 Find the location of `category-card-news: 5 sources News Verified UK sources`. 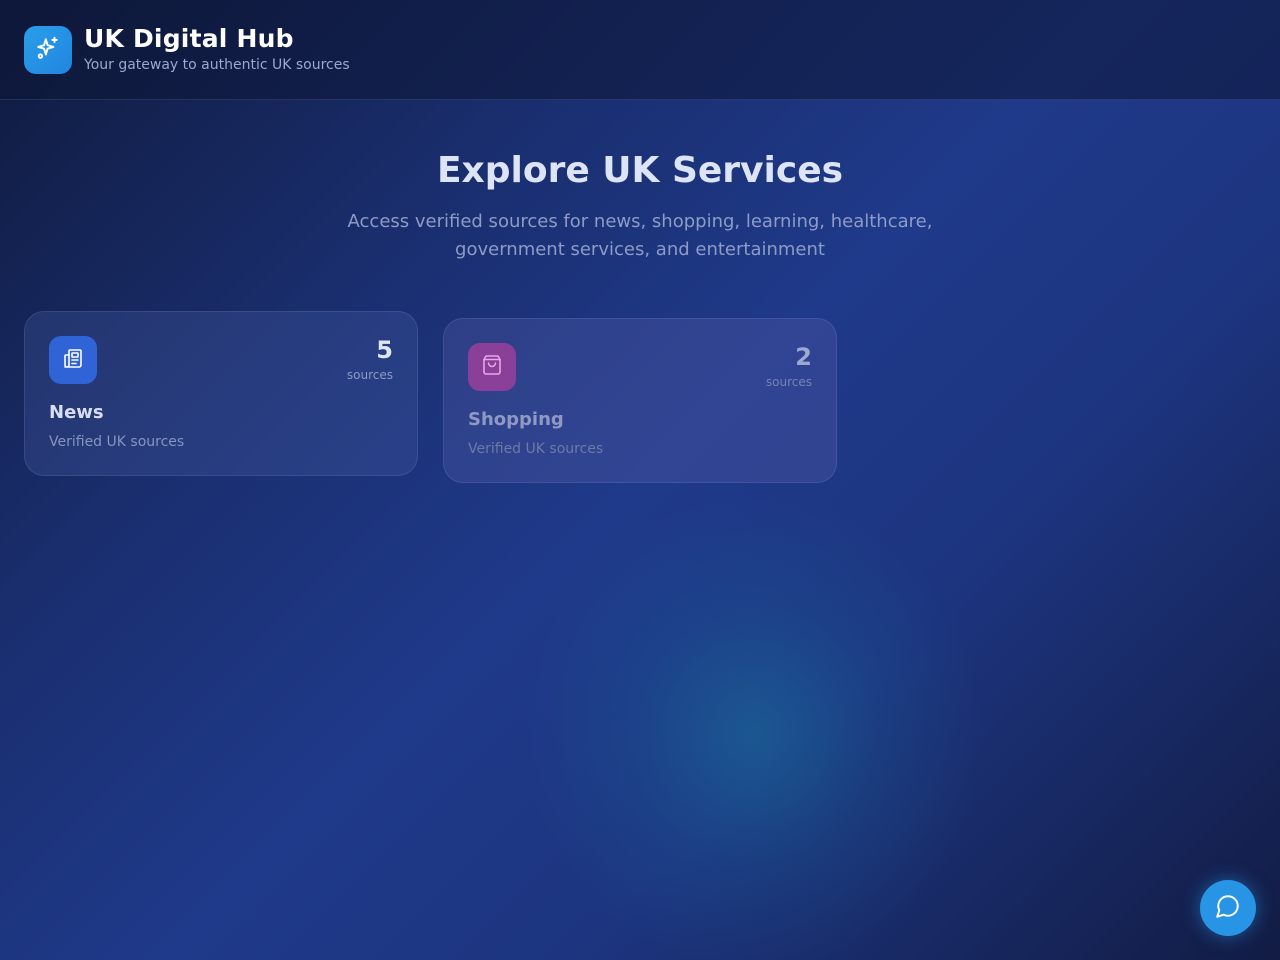

category-card-news: 5 sources News Verified UK sources is located at coordinates (221, 393).